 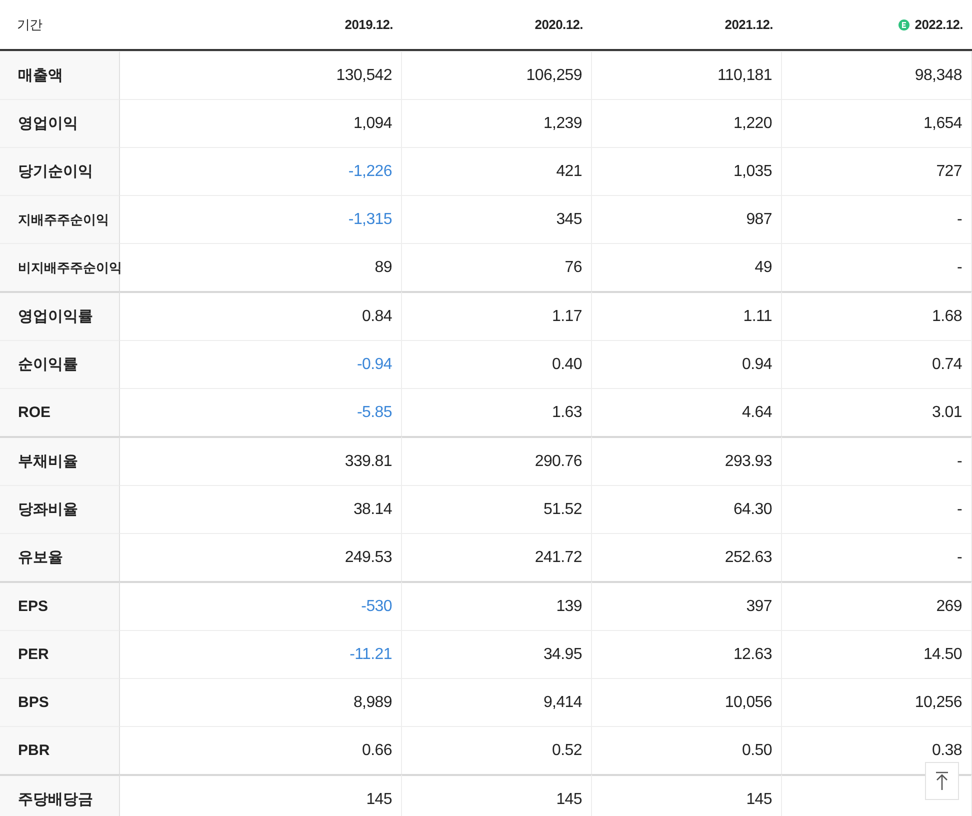 I want to click on table-cell: 10,056, so click(x=687, y=702).